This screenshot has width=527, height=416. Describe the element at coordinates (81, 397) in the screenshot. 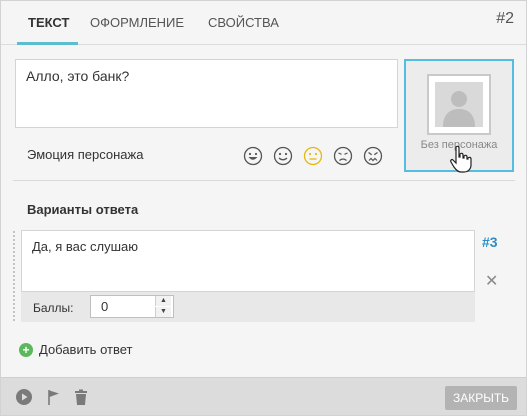

I see `trash-icon` at that location.